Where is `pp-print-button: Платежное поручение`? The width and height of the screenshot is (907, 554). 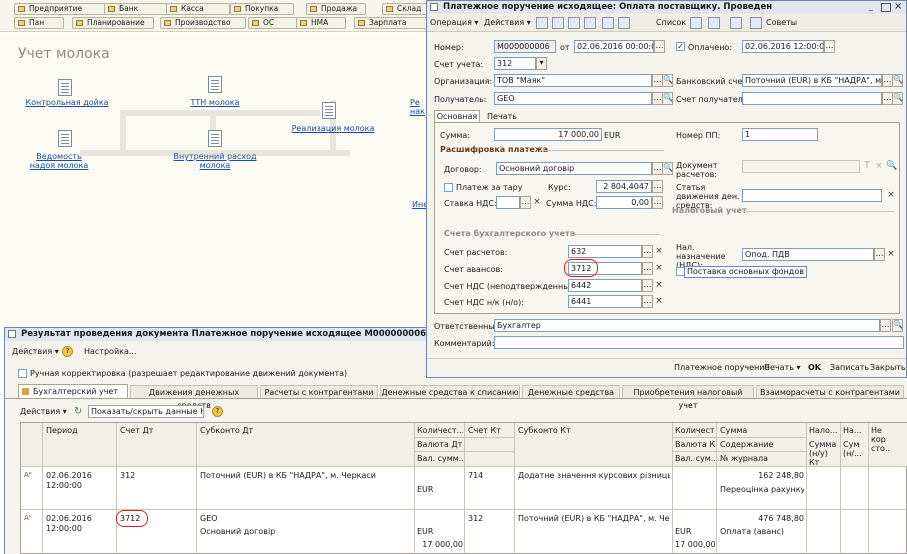
pp-print-button: Платежное поручение is located at coordinates (721, 368).